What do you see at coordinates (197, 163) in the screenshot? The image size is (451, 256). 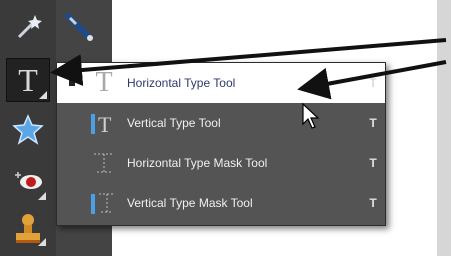 I see `menu-item-label: Horizontal Type Mask Tool` at bounding box center [197, 163].